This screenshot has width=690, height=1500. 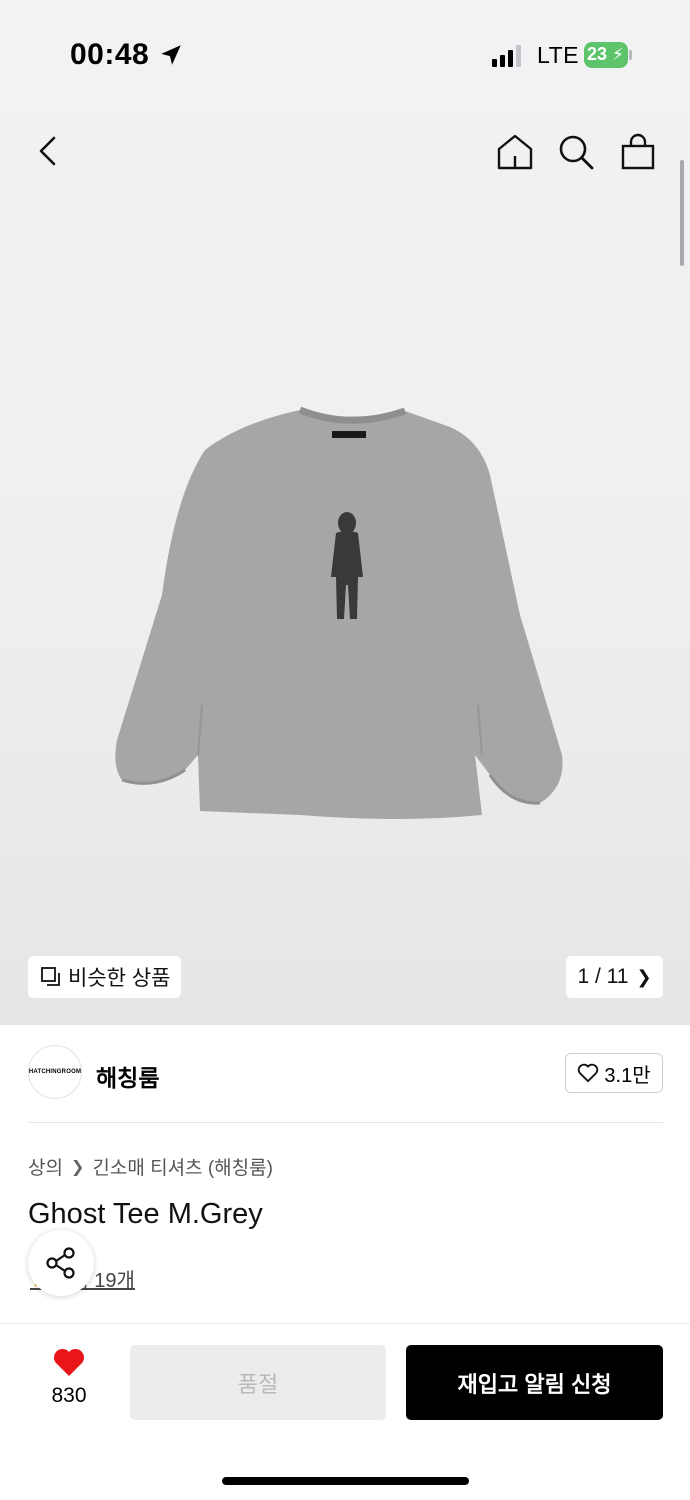 What do you see at coordinates (69, 1395) in the screenshot?
I see `wishlist-count: 830` at bounding box center [69, 1395].